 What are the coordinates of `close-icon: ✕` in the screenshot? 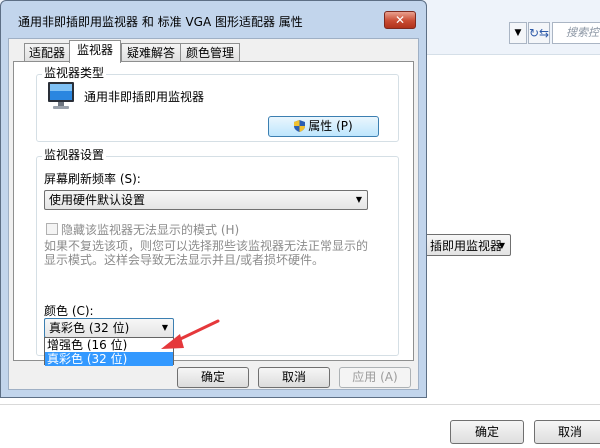 It's located at (400, 20).